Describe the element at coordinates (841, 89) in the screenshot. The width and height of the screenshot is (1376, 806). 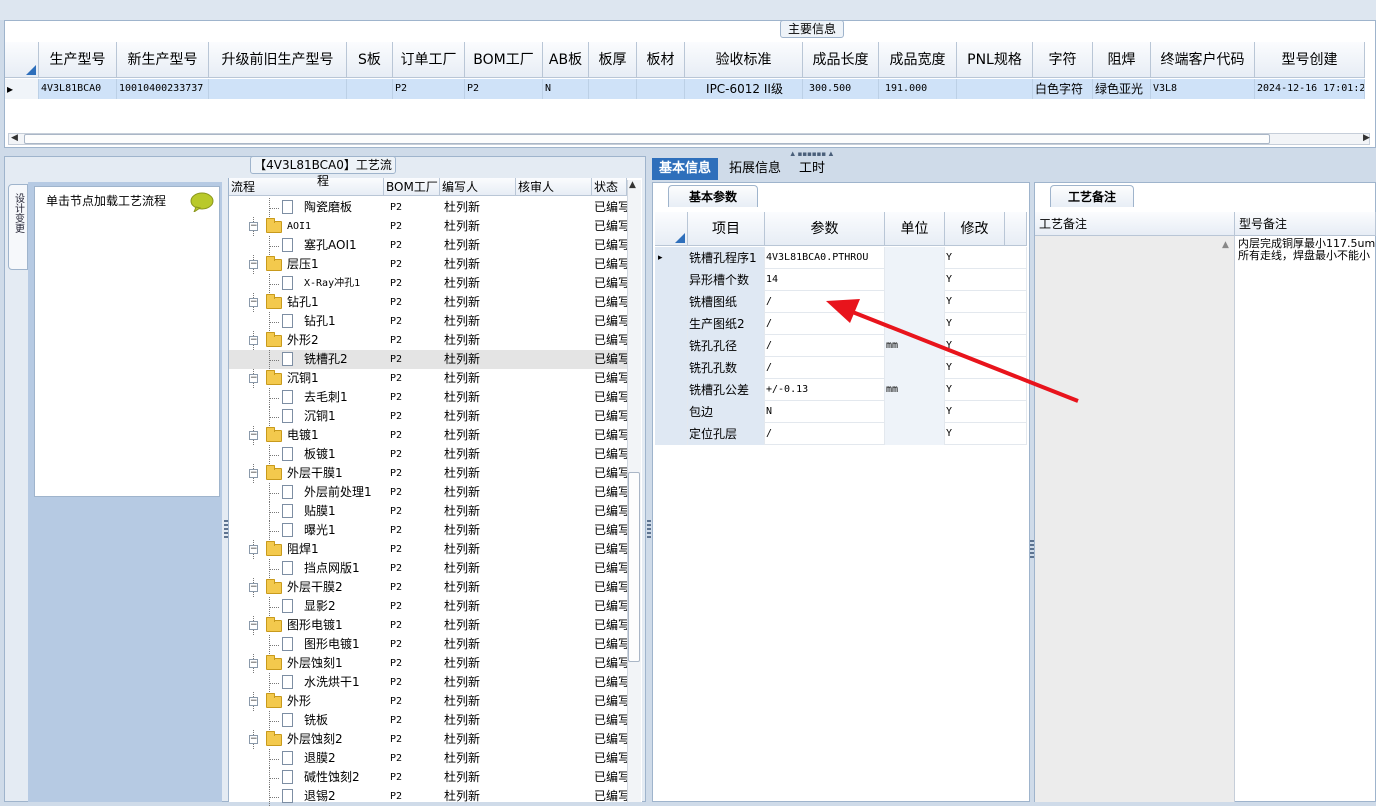
I see `main-row-cell: 300.500` at that location.